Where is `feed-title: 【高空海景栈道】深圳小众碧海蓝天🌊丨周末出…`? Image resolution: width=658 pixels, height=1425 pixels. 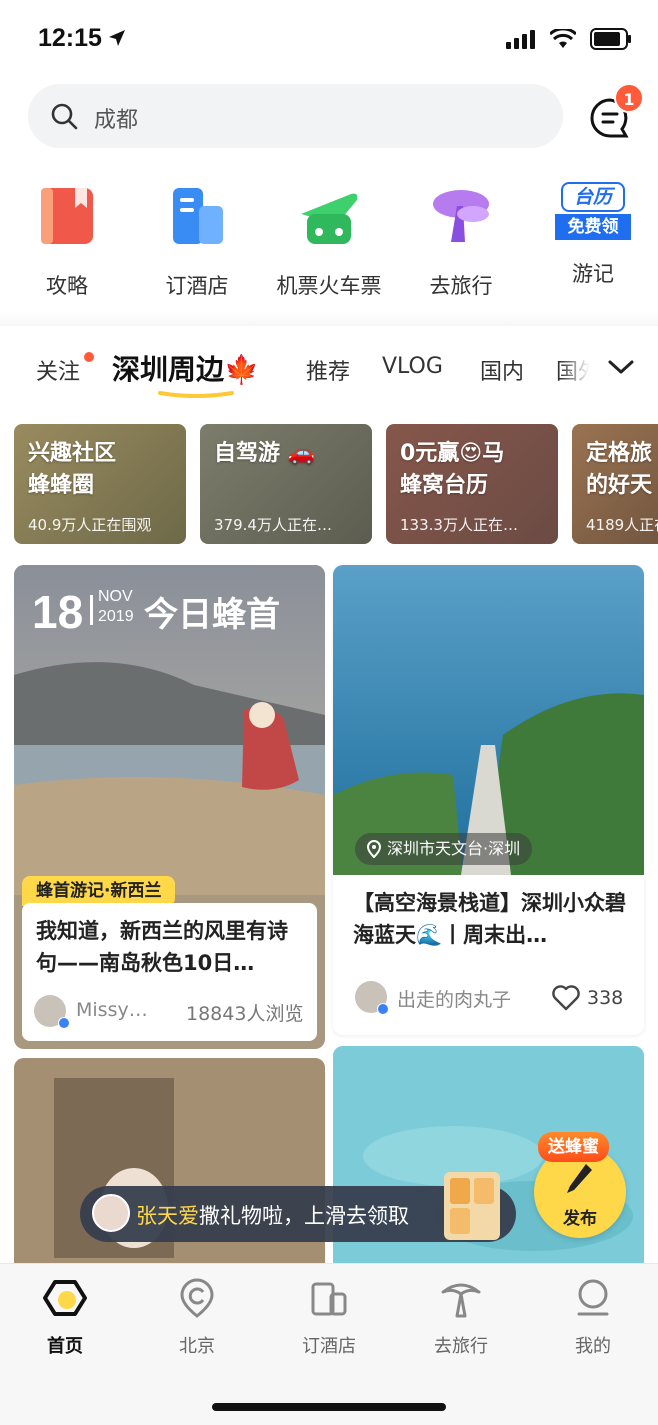
feed-title: 【高空海景栈道】深圳小众碧海蓝天🌊丨周末出… is located at coordinates (489, 919).